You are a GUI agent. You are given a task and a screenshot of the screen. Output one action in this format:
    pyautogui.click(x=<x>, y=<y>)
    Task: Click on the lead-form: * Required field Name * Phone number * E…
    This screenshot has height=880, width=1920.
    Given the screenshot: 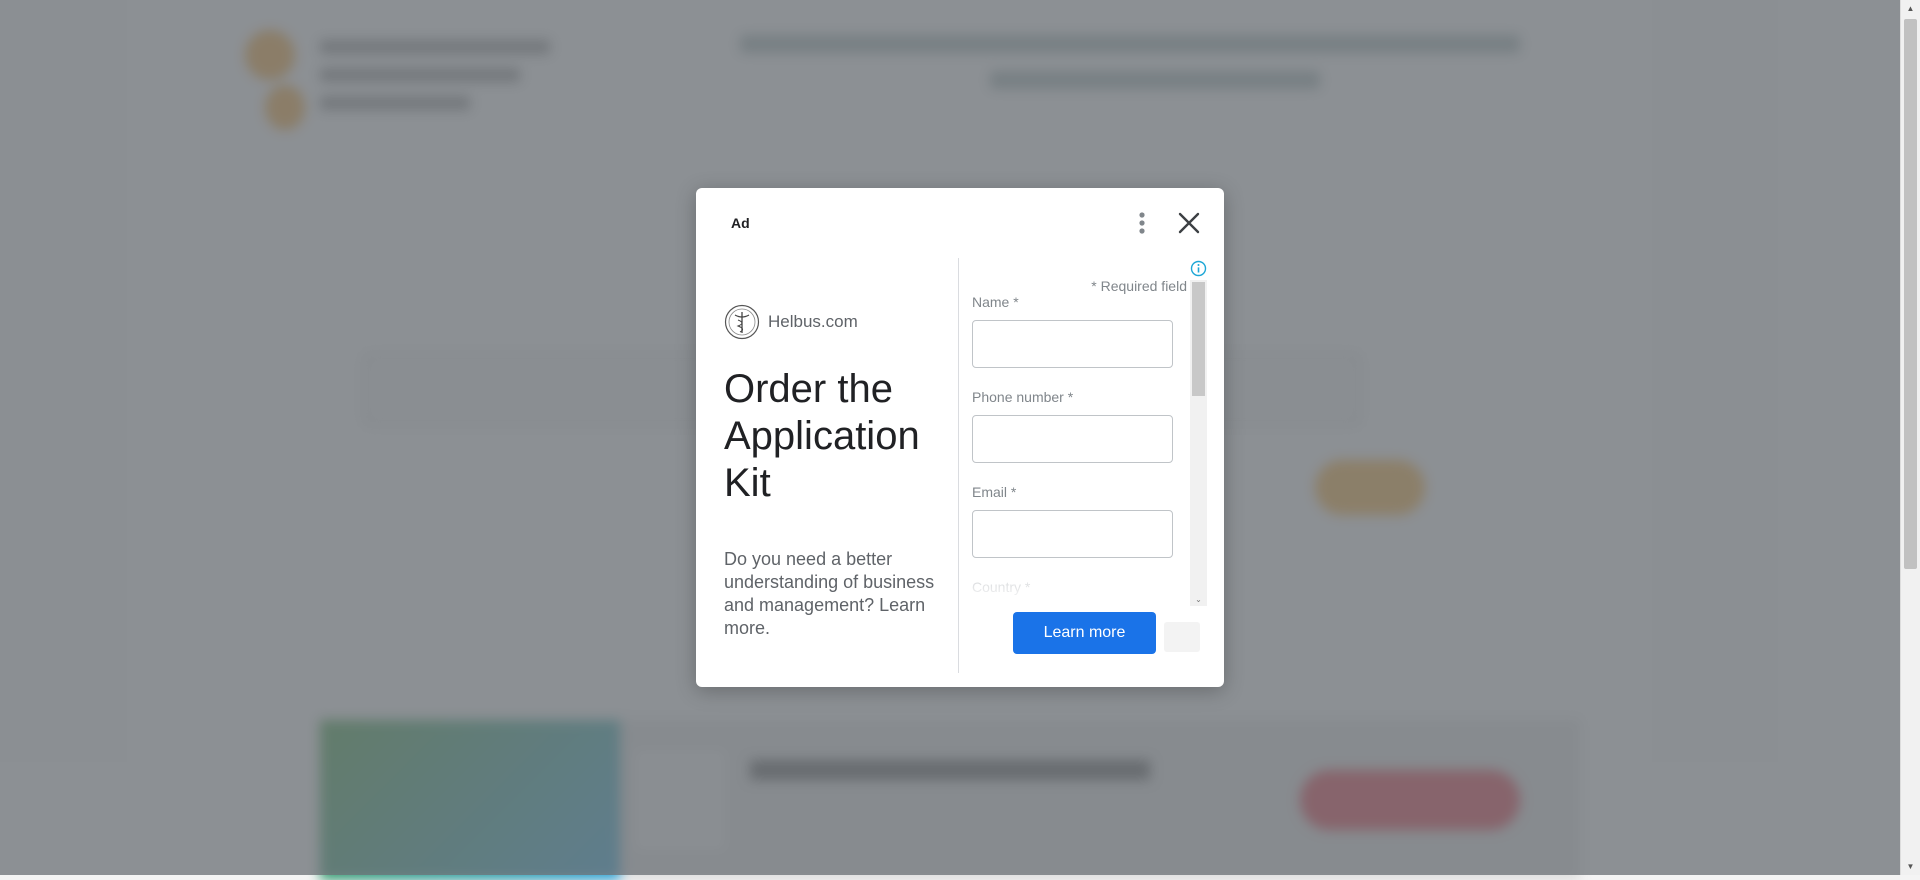 What is the action you would take?
    pyautogui.click(x=1079, y=441)
    